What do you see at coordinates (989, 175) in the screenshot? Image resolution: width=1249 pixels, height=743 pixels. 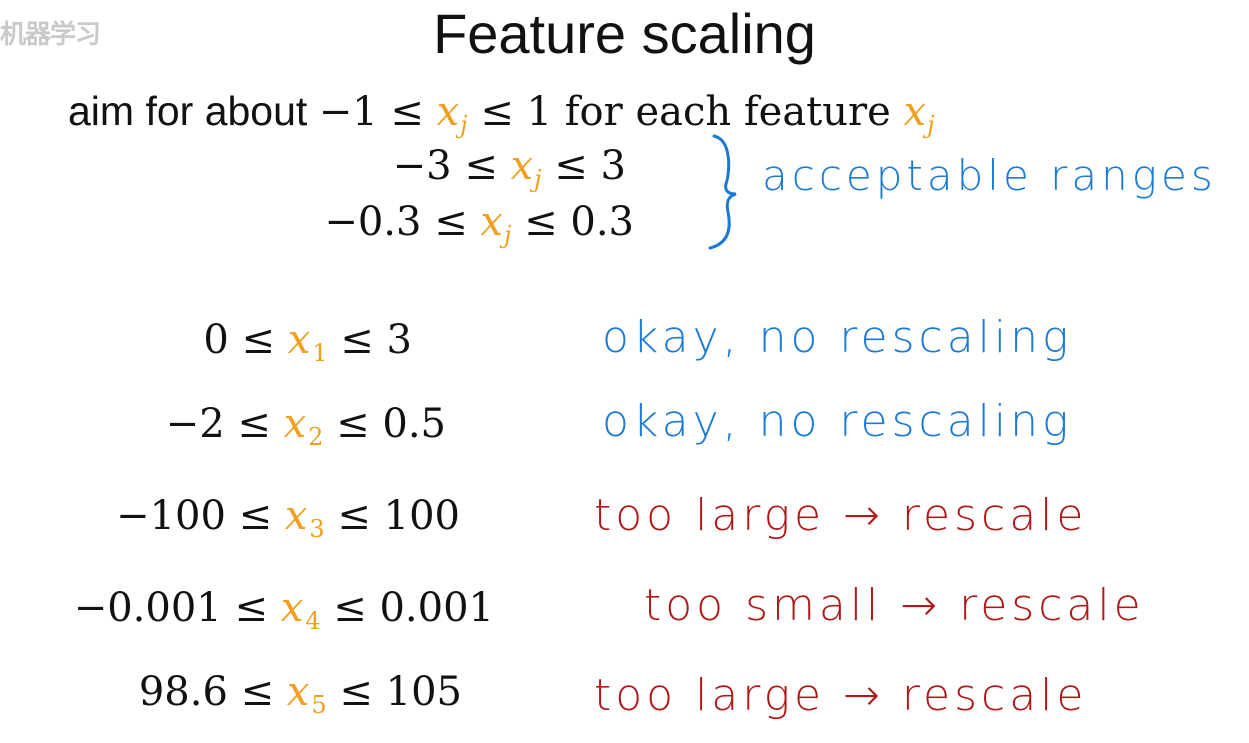 I see `acceptable-ranges-note: acceptable ranges` at bounding box center [989, 175].